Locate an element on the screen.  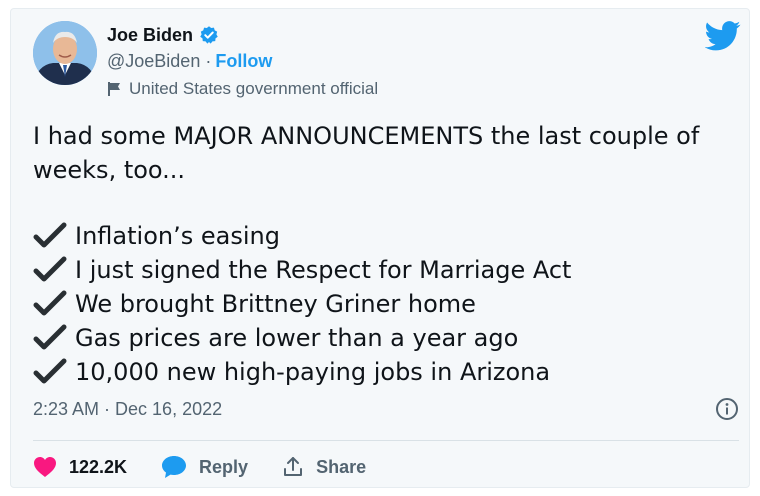
flag-icon is located at coordinates (115, 89).